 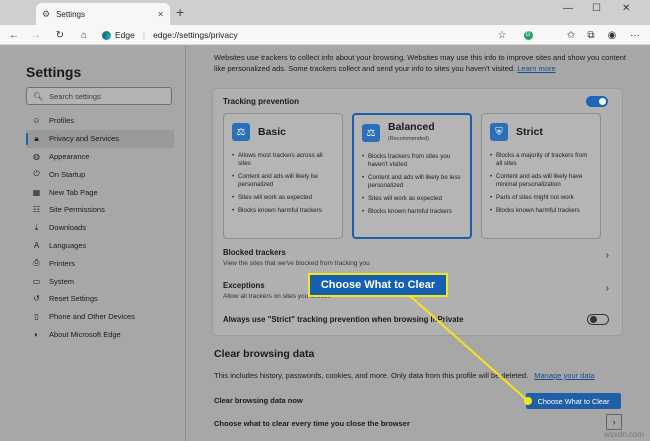 I want to click on basic-shield-icon: ⚖, so click(x=241, y=132).